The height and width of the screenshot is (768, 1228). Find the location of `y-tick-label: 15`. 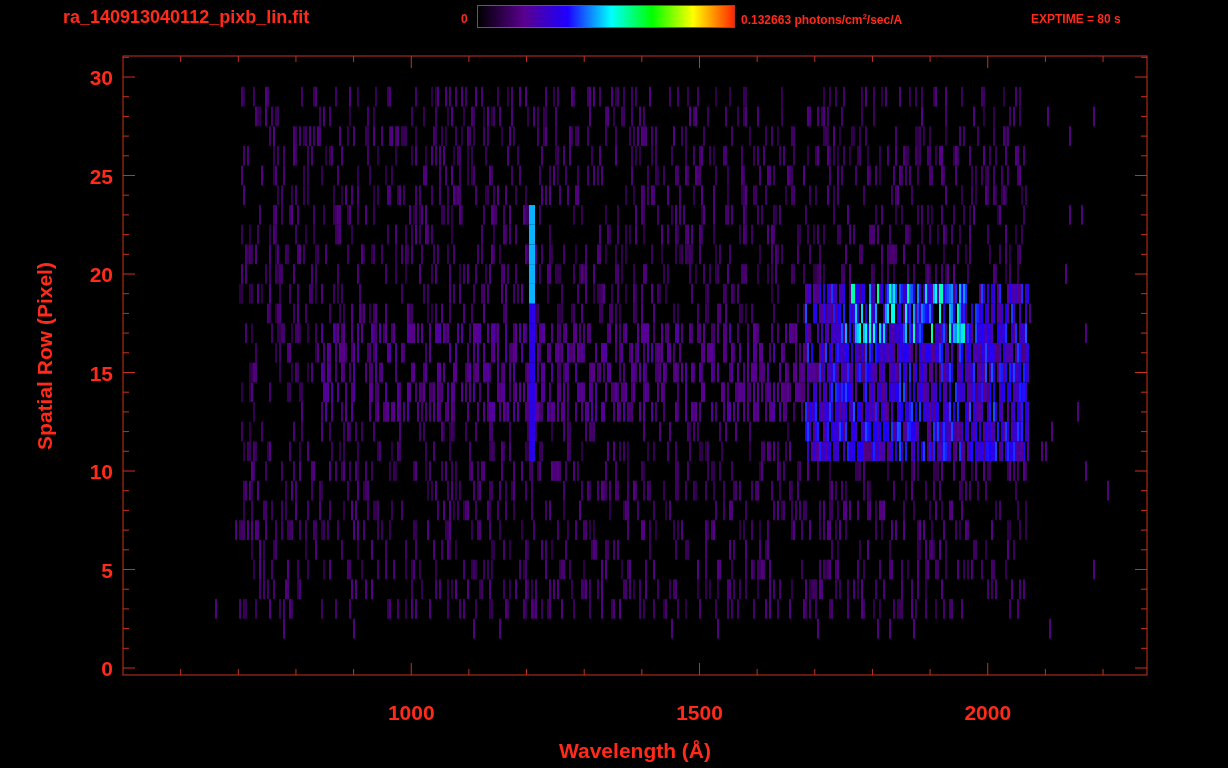

y-tick-label: 15 is located at coordinates (101, 373).